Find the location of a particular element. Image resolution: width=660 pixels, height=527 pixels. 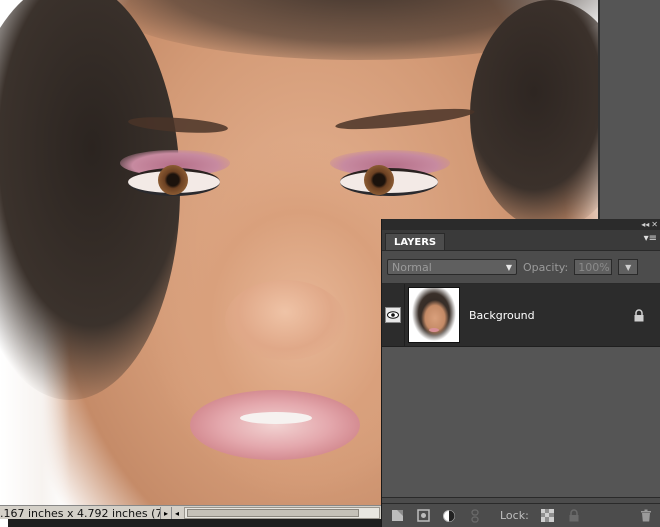

new-layer-icon is located at coordinates (397, 516).